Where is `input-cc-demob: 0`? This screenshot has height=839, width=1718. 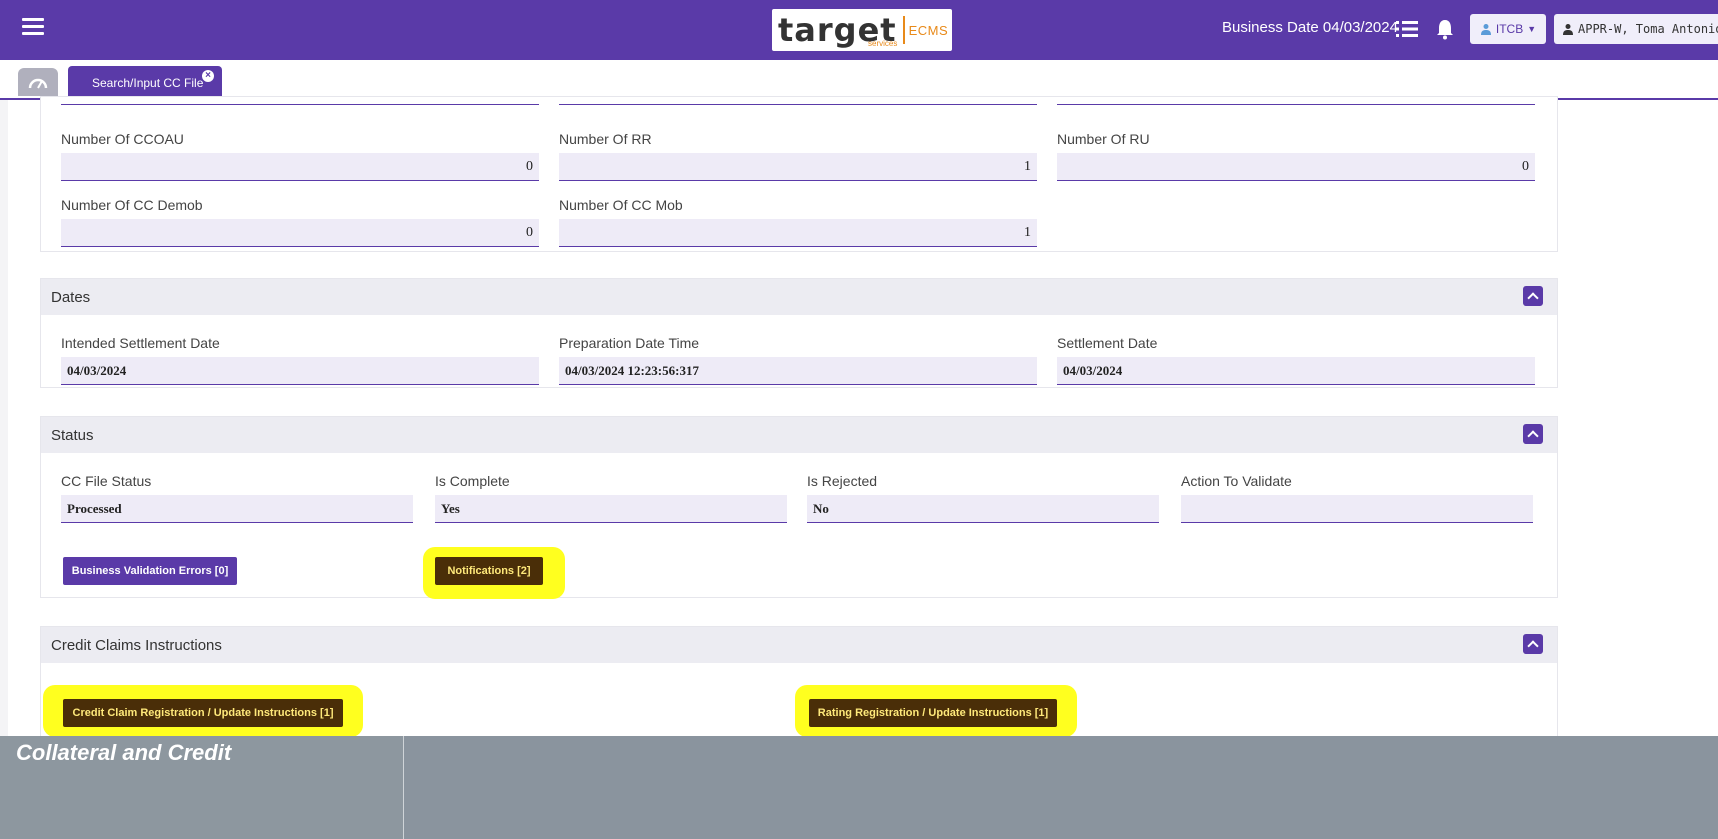 input-cc-demob: 0 is located at coordinates (300, 233).